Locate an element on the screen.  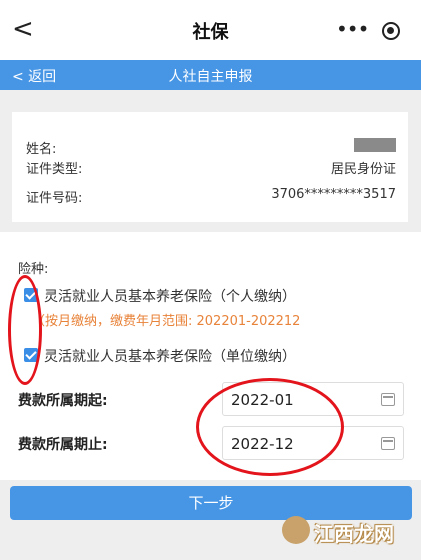
watermark-logo: 江西龙网 is located at coordinates (347, 532).